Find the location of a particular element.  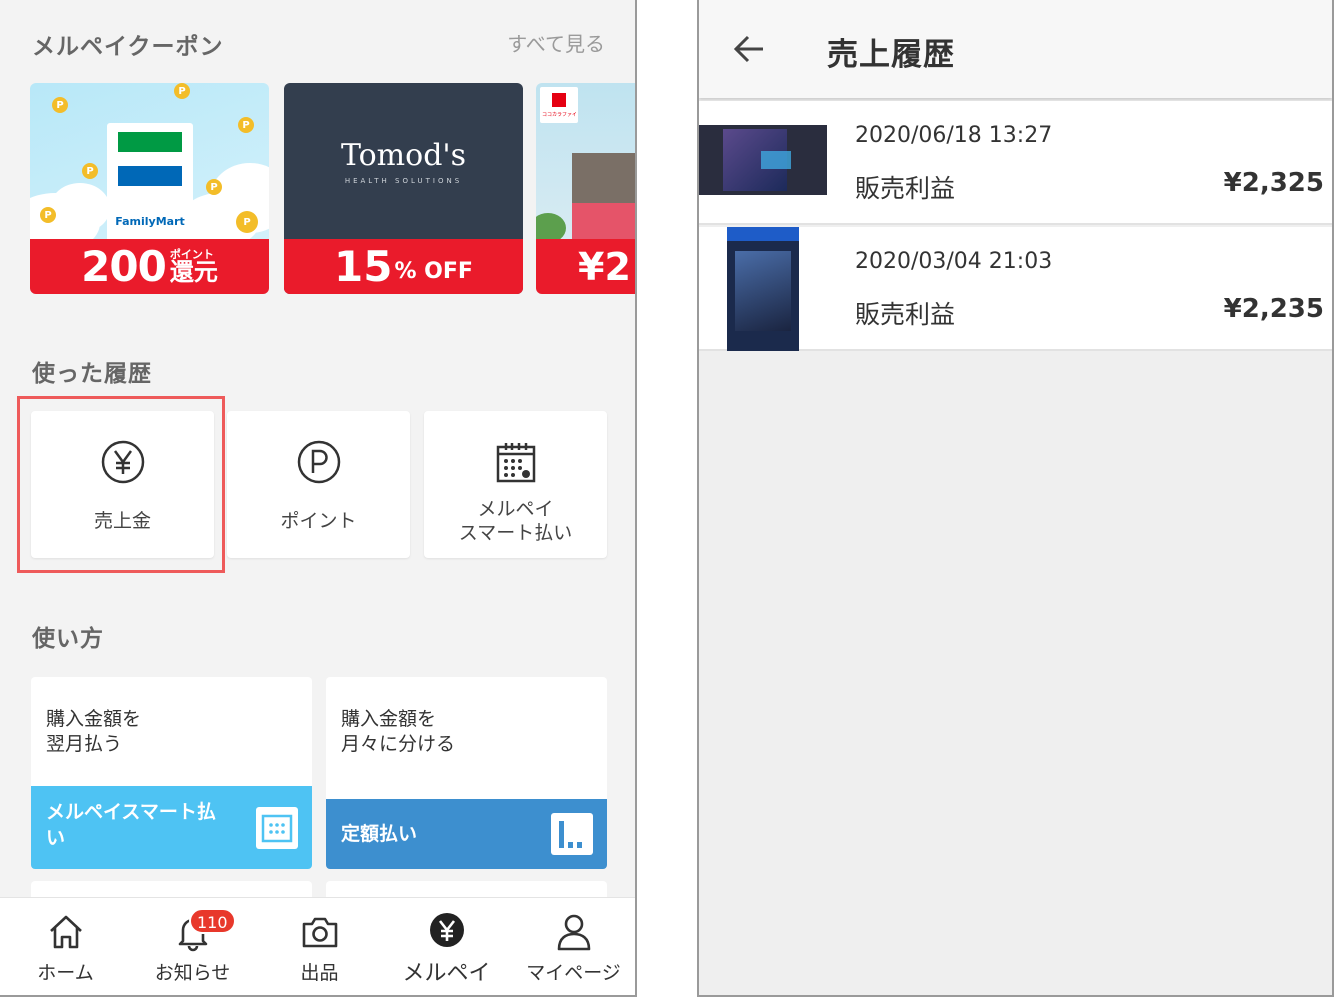

home-icon is located at coordinates (65, 932).